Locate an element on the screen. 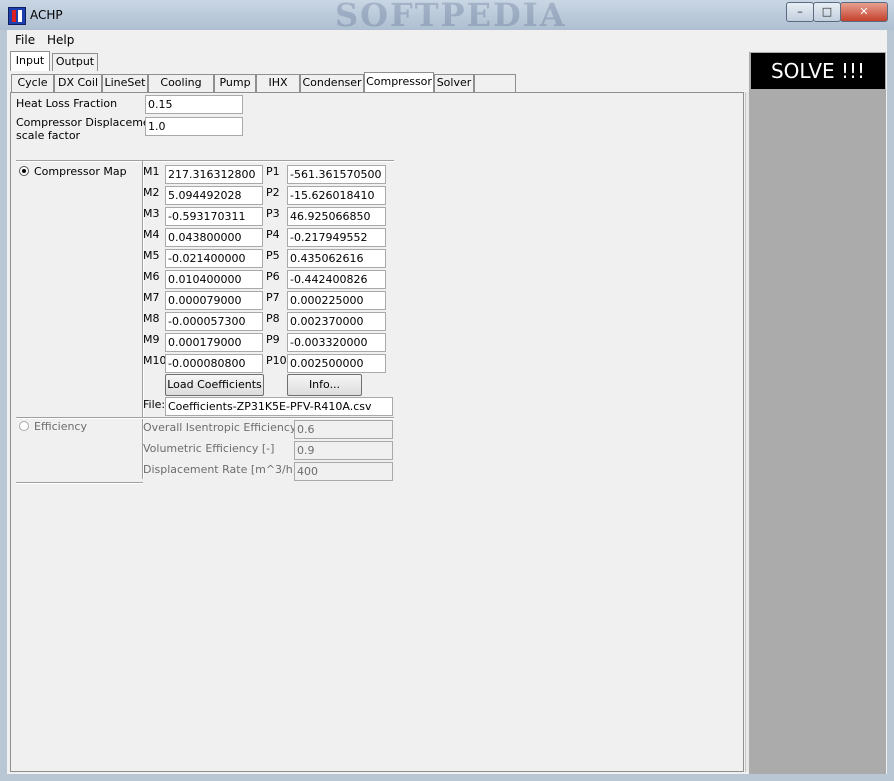  tab-output: Output is located at coordinates (75, 62).